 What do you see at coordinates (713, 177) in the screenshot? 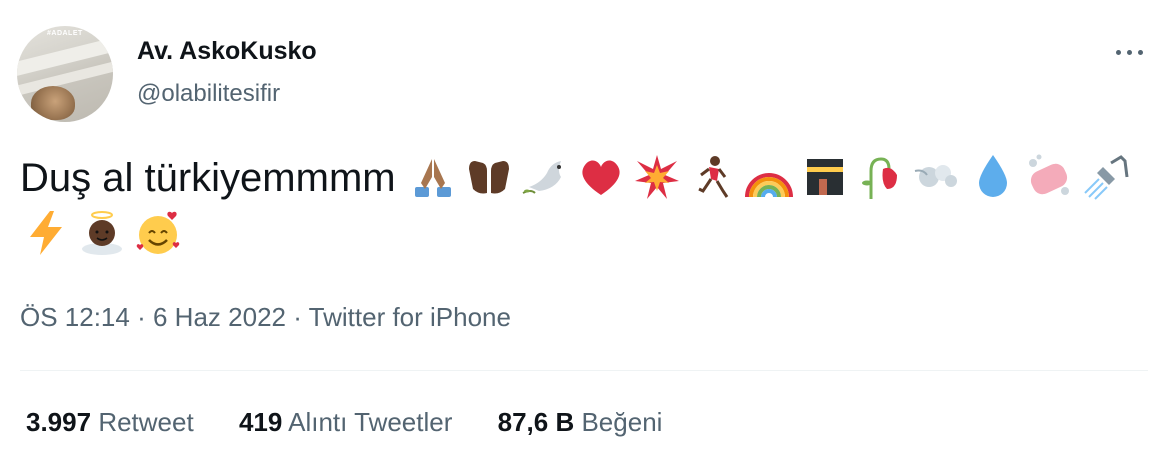
I see `running-woman-icon` at bounding box center [713, 177].